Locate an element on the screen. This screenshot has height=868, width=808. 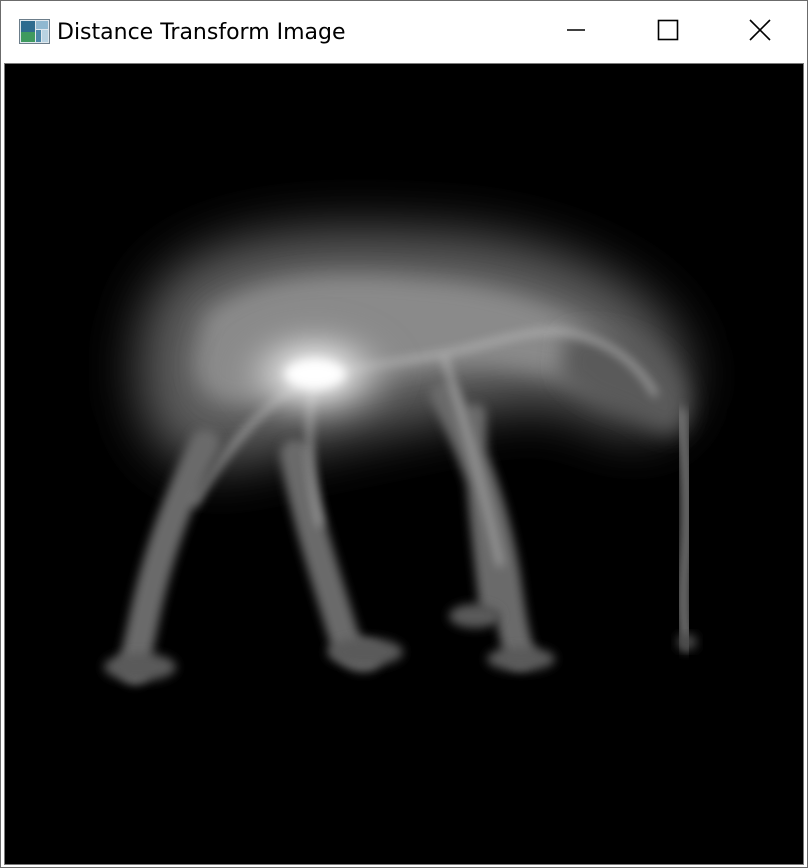
window-title: Distance Transform Image is located at coordinates (201, 32).